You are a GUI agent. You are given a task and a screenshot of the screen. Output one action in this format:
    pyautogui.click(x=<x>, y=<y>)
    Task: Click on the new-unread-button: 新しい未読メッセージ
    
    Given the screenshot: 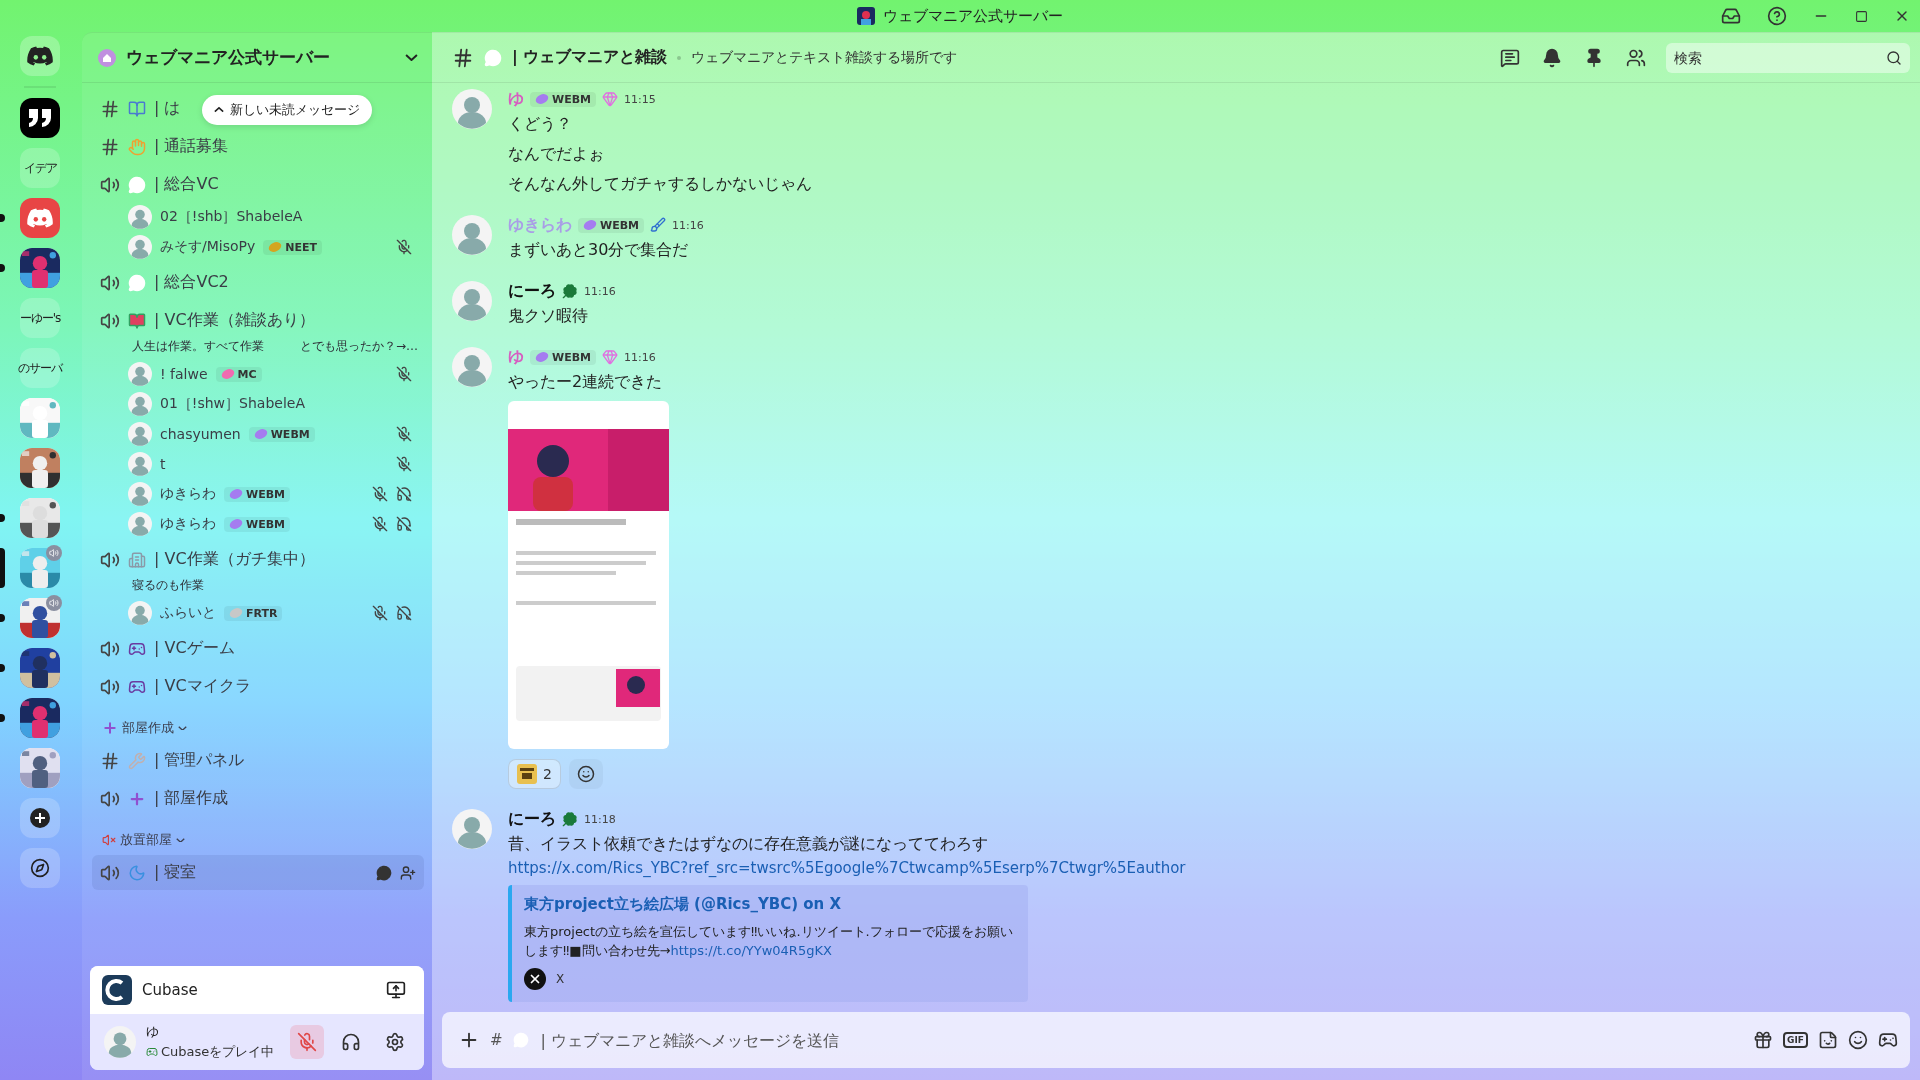 What is the action you would take?
    pyautogui.click(x=287, y=110)
    